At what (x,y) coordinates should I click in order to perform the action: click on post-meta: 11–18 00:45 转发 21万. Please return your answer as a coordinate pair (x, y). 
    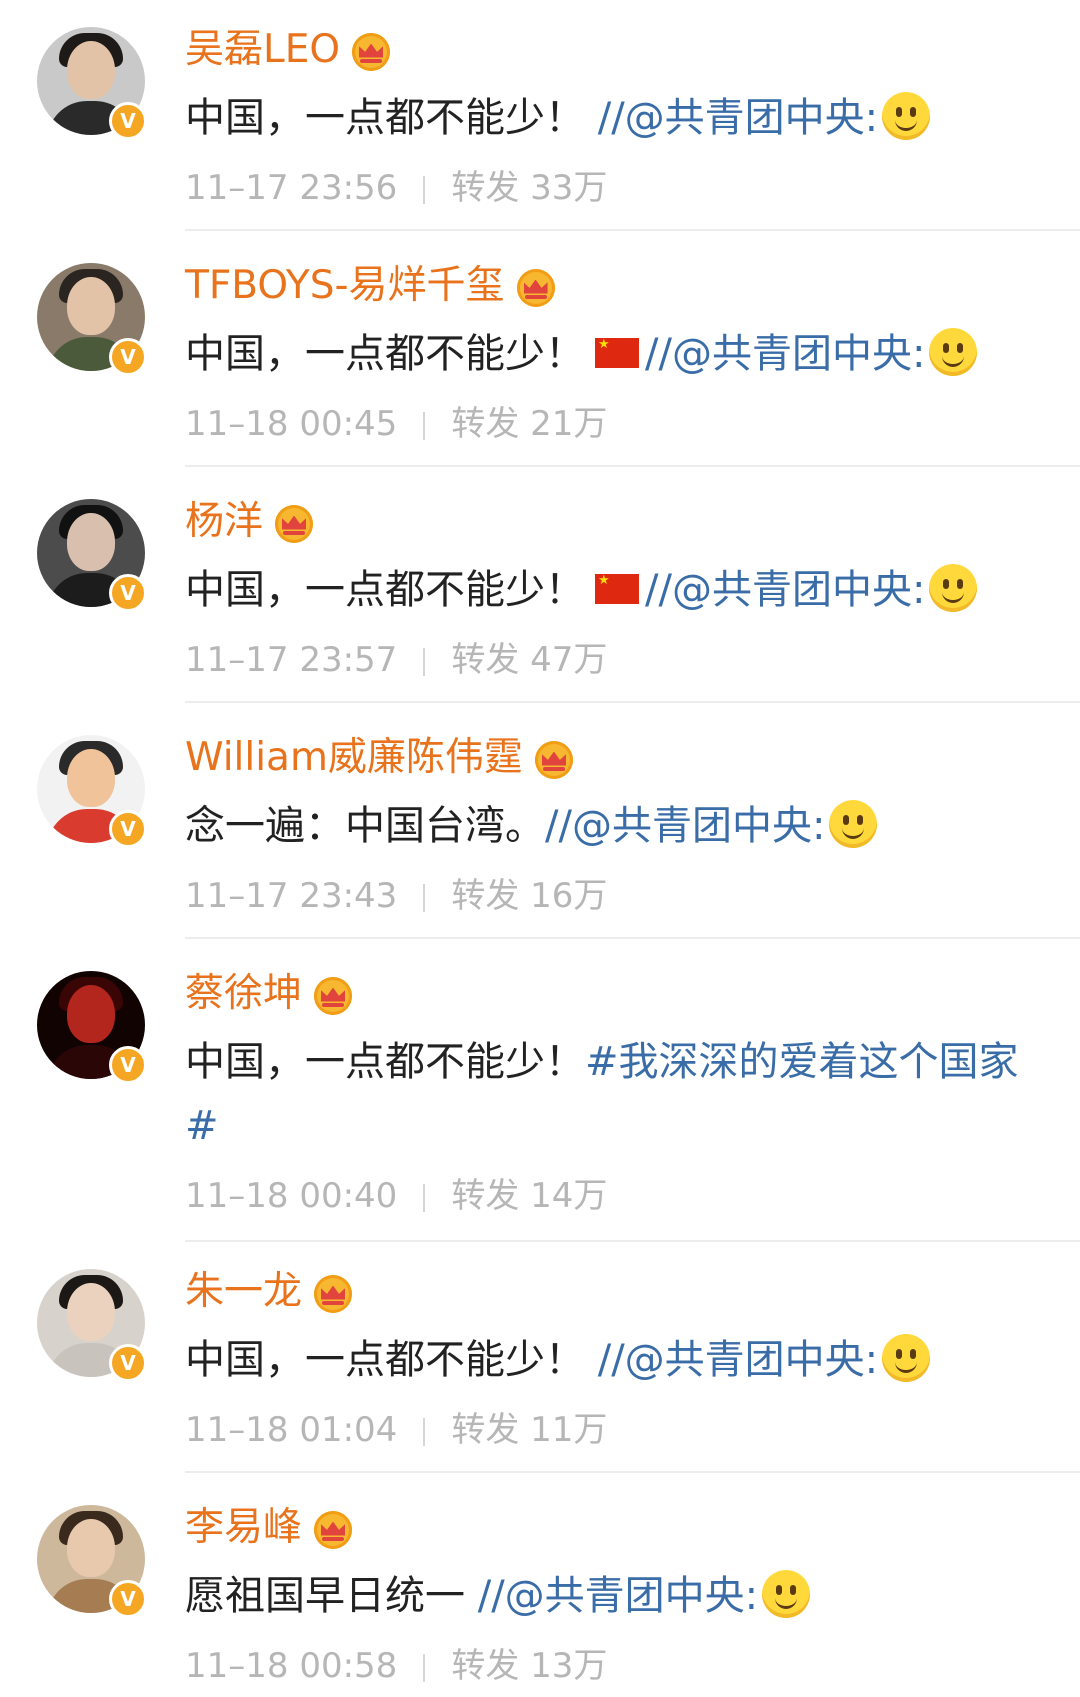
    Looking at the image, I should click on (396, 424).